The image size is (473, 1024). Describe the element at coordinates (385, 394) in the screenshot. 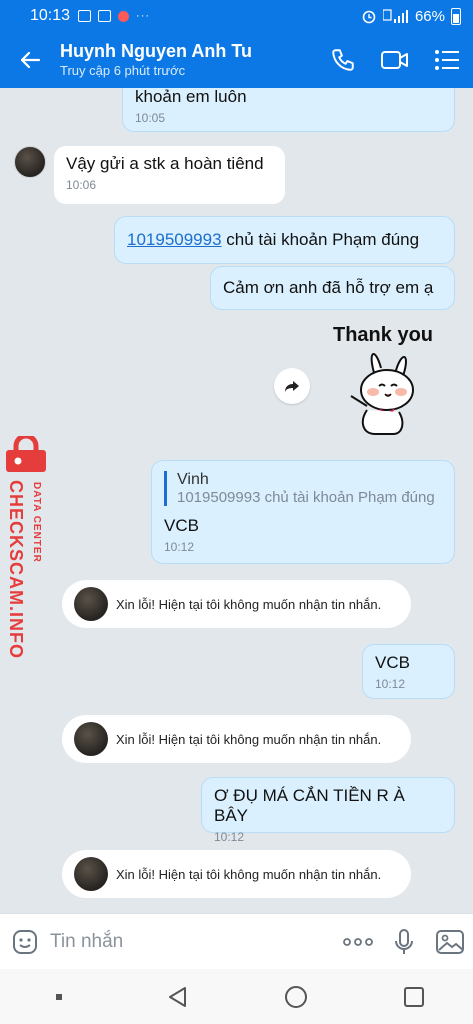

I see `rabbit-sticker-icon` at that location.